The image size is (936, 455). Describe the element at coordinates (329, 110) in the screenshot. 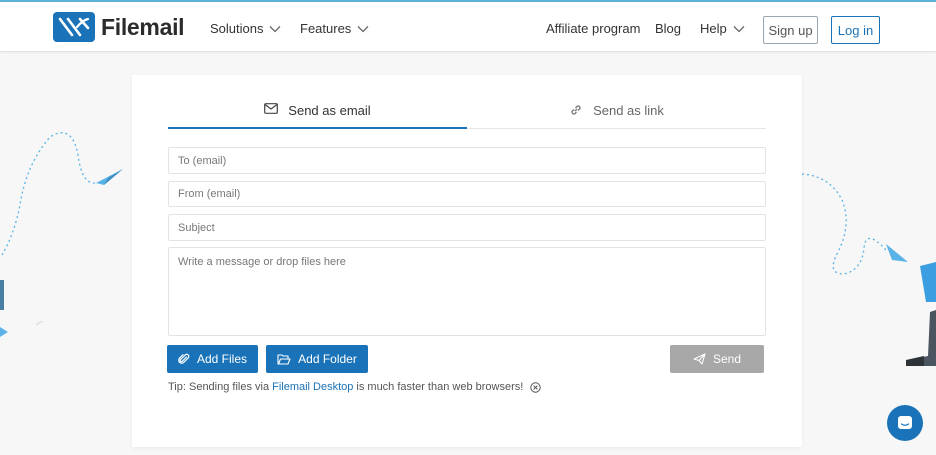

I see `tab-send-as-email-label: Send as email` at that location.